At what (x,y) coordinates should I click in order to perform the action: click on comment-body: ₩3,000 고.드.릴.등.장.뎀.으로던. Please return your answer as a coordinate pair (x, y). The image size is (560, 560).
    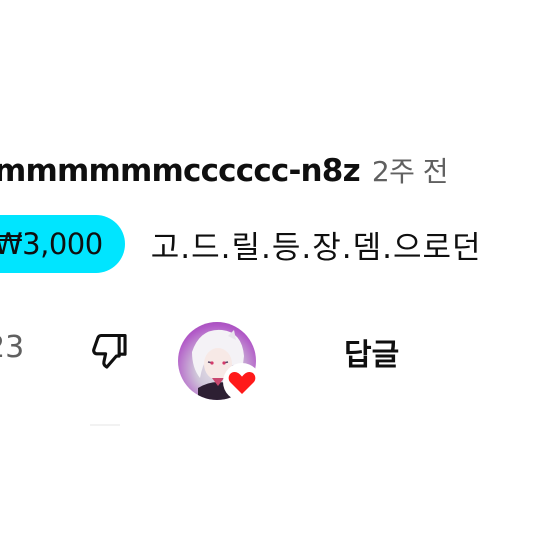
    Looking at the image, I should click on (241, 244).